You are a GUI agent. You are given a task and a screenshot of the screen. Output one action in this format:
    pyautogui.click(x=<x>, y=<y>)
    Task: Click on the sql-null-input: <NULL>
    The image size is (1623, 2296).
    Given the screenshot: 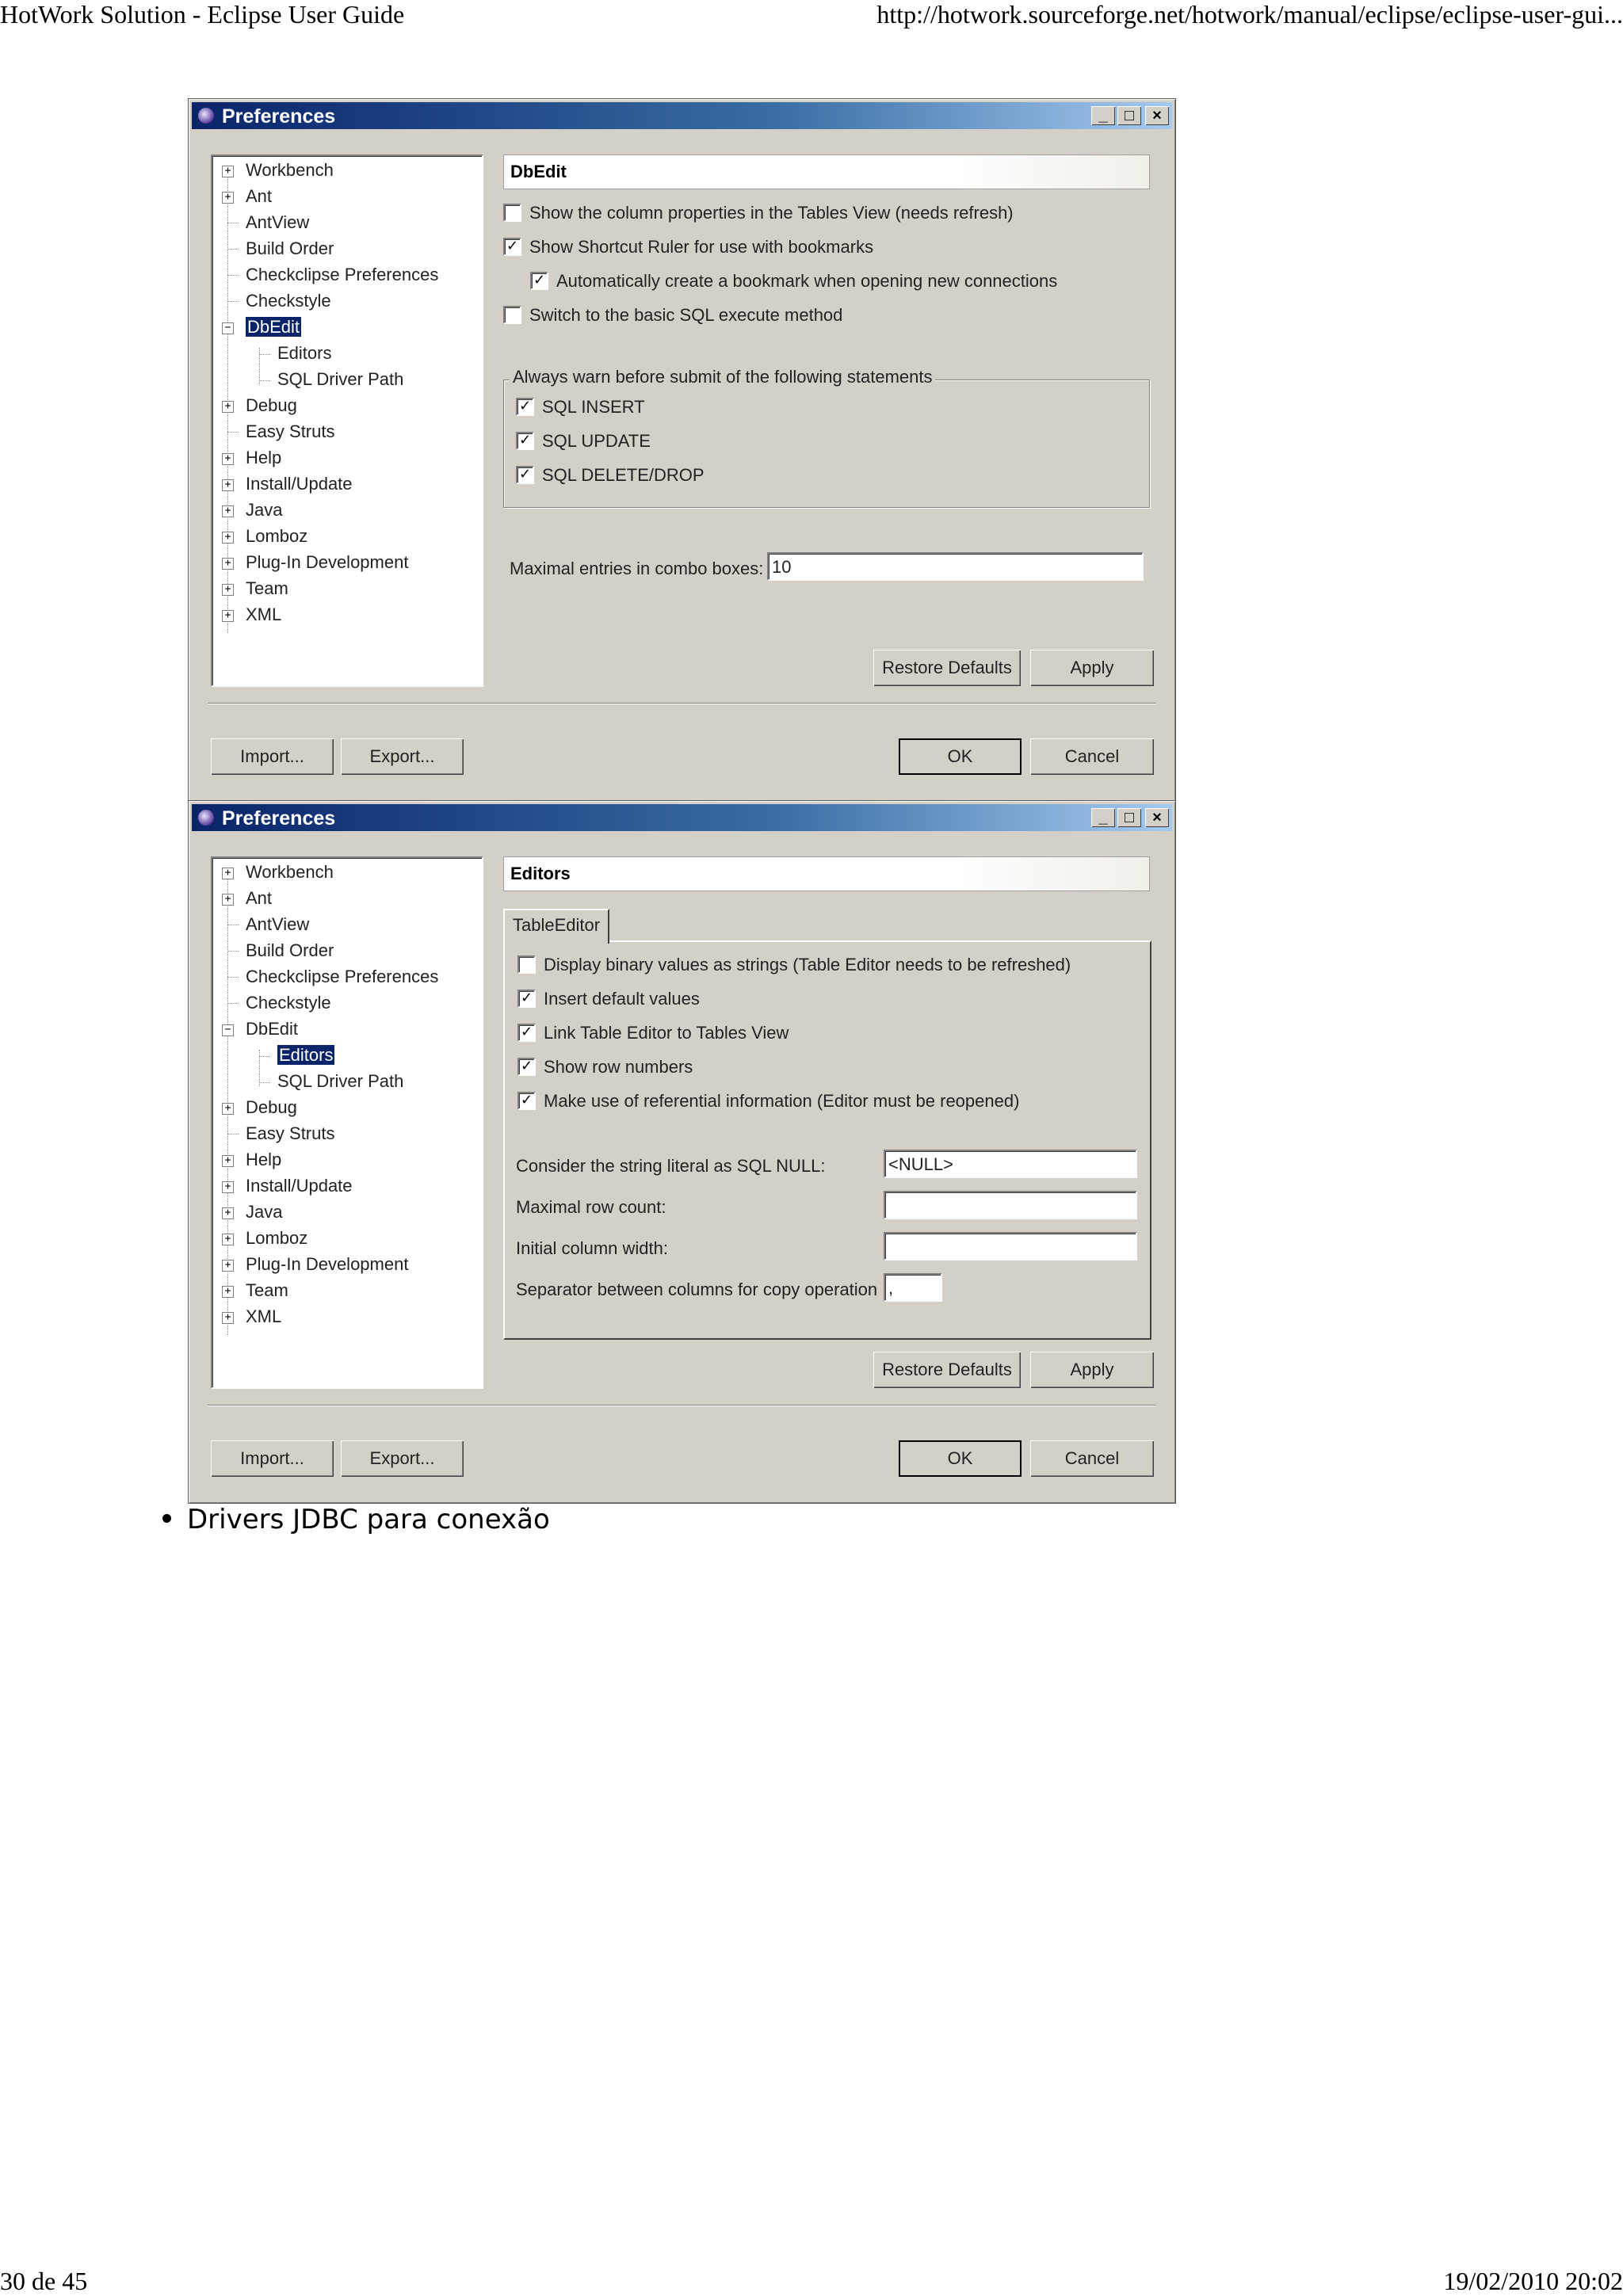 What is the action you would take?
    pyautogui.click(x=1010, y=1164)
    